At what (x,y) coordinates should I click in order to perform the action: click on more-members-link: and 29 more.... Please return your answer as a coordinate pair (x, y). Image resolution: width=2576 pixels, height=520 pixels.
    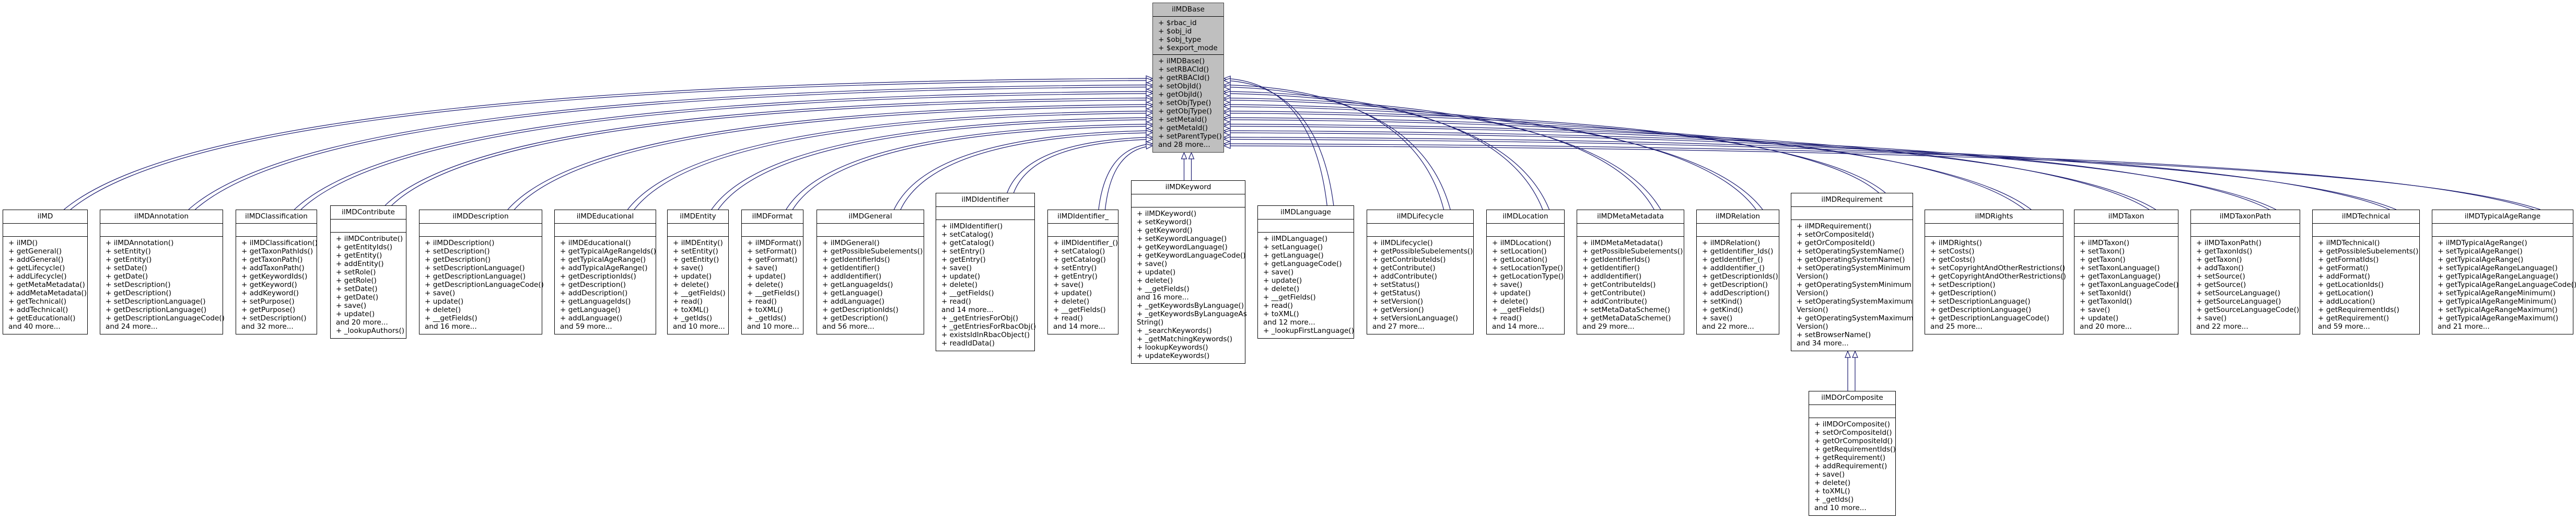
    Looking at the image, I should click on (1631, 327).